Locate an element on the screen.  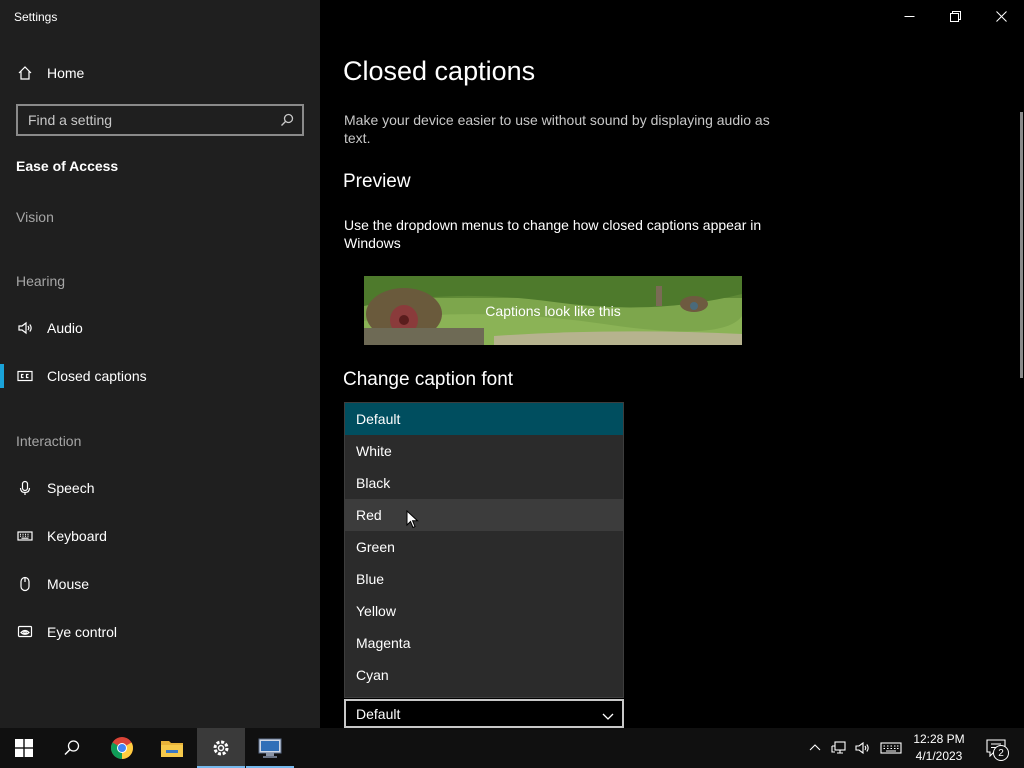
mouse-cursor-icon is located at coordinates (412, 519).